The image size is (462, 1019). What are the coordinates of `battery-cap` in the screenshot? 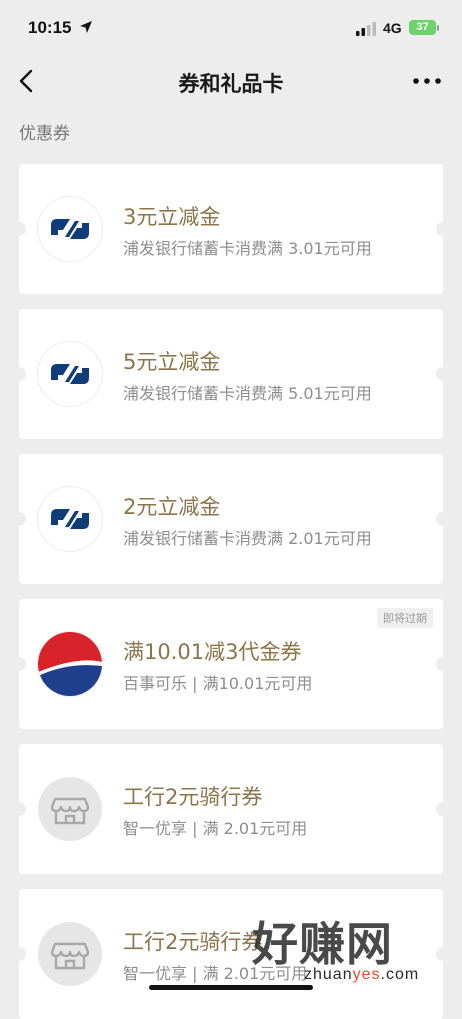 It's located at (438, 28).